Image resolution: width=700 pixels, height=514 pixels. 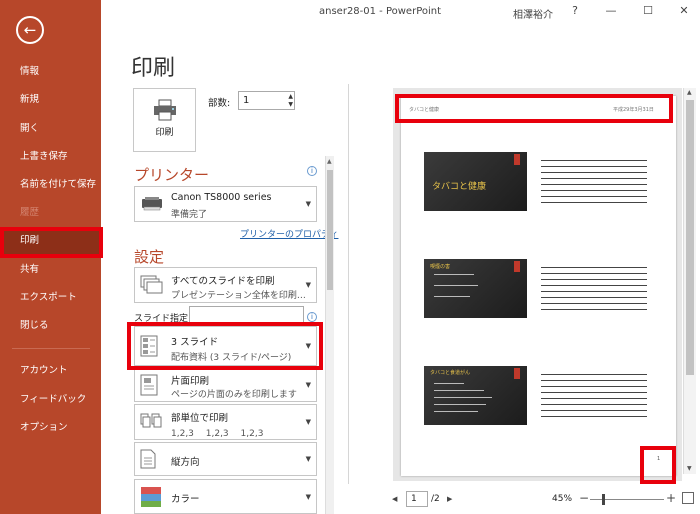 I want to click on sidebar-item-account: アカウント, so click(x=50, y=371).